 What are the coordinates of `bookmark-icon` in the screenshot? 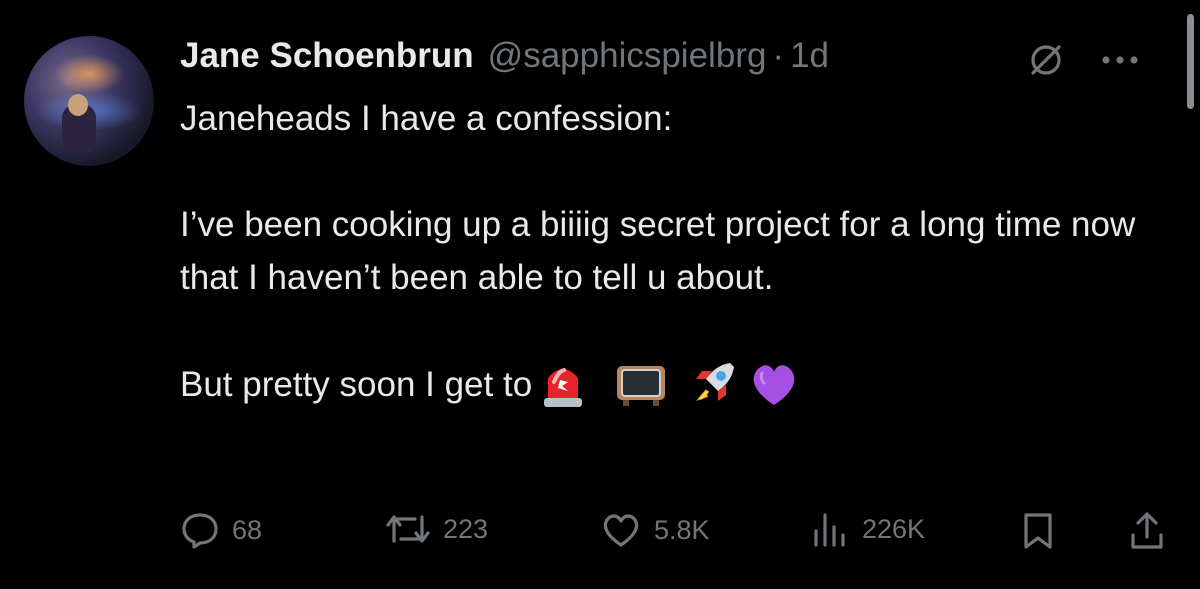 It's located at (1038, 531).